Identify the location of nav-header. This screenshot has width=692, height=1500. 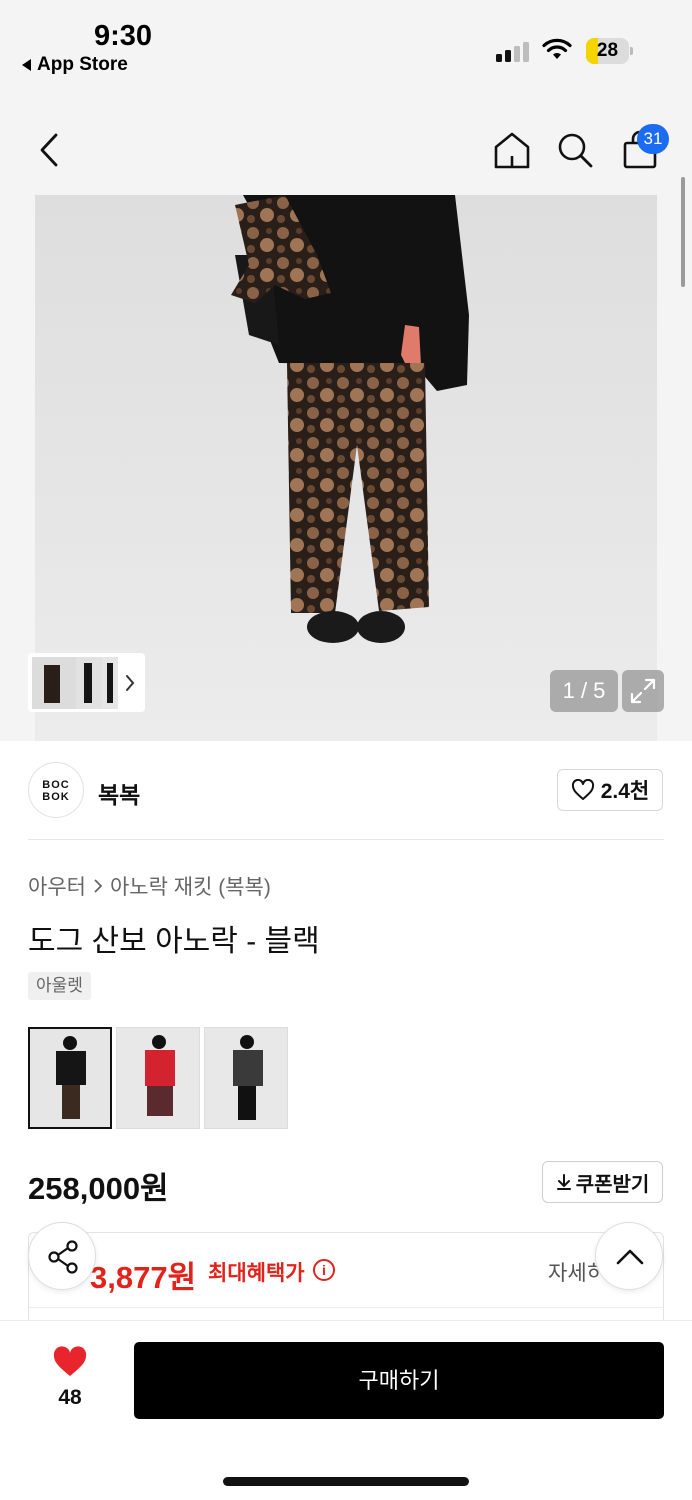
(346, 142).